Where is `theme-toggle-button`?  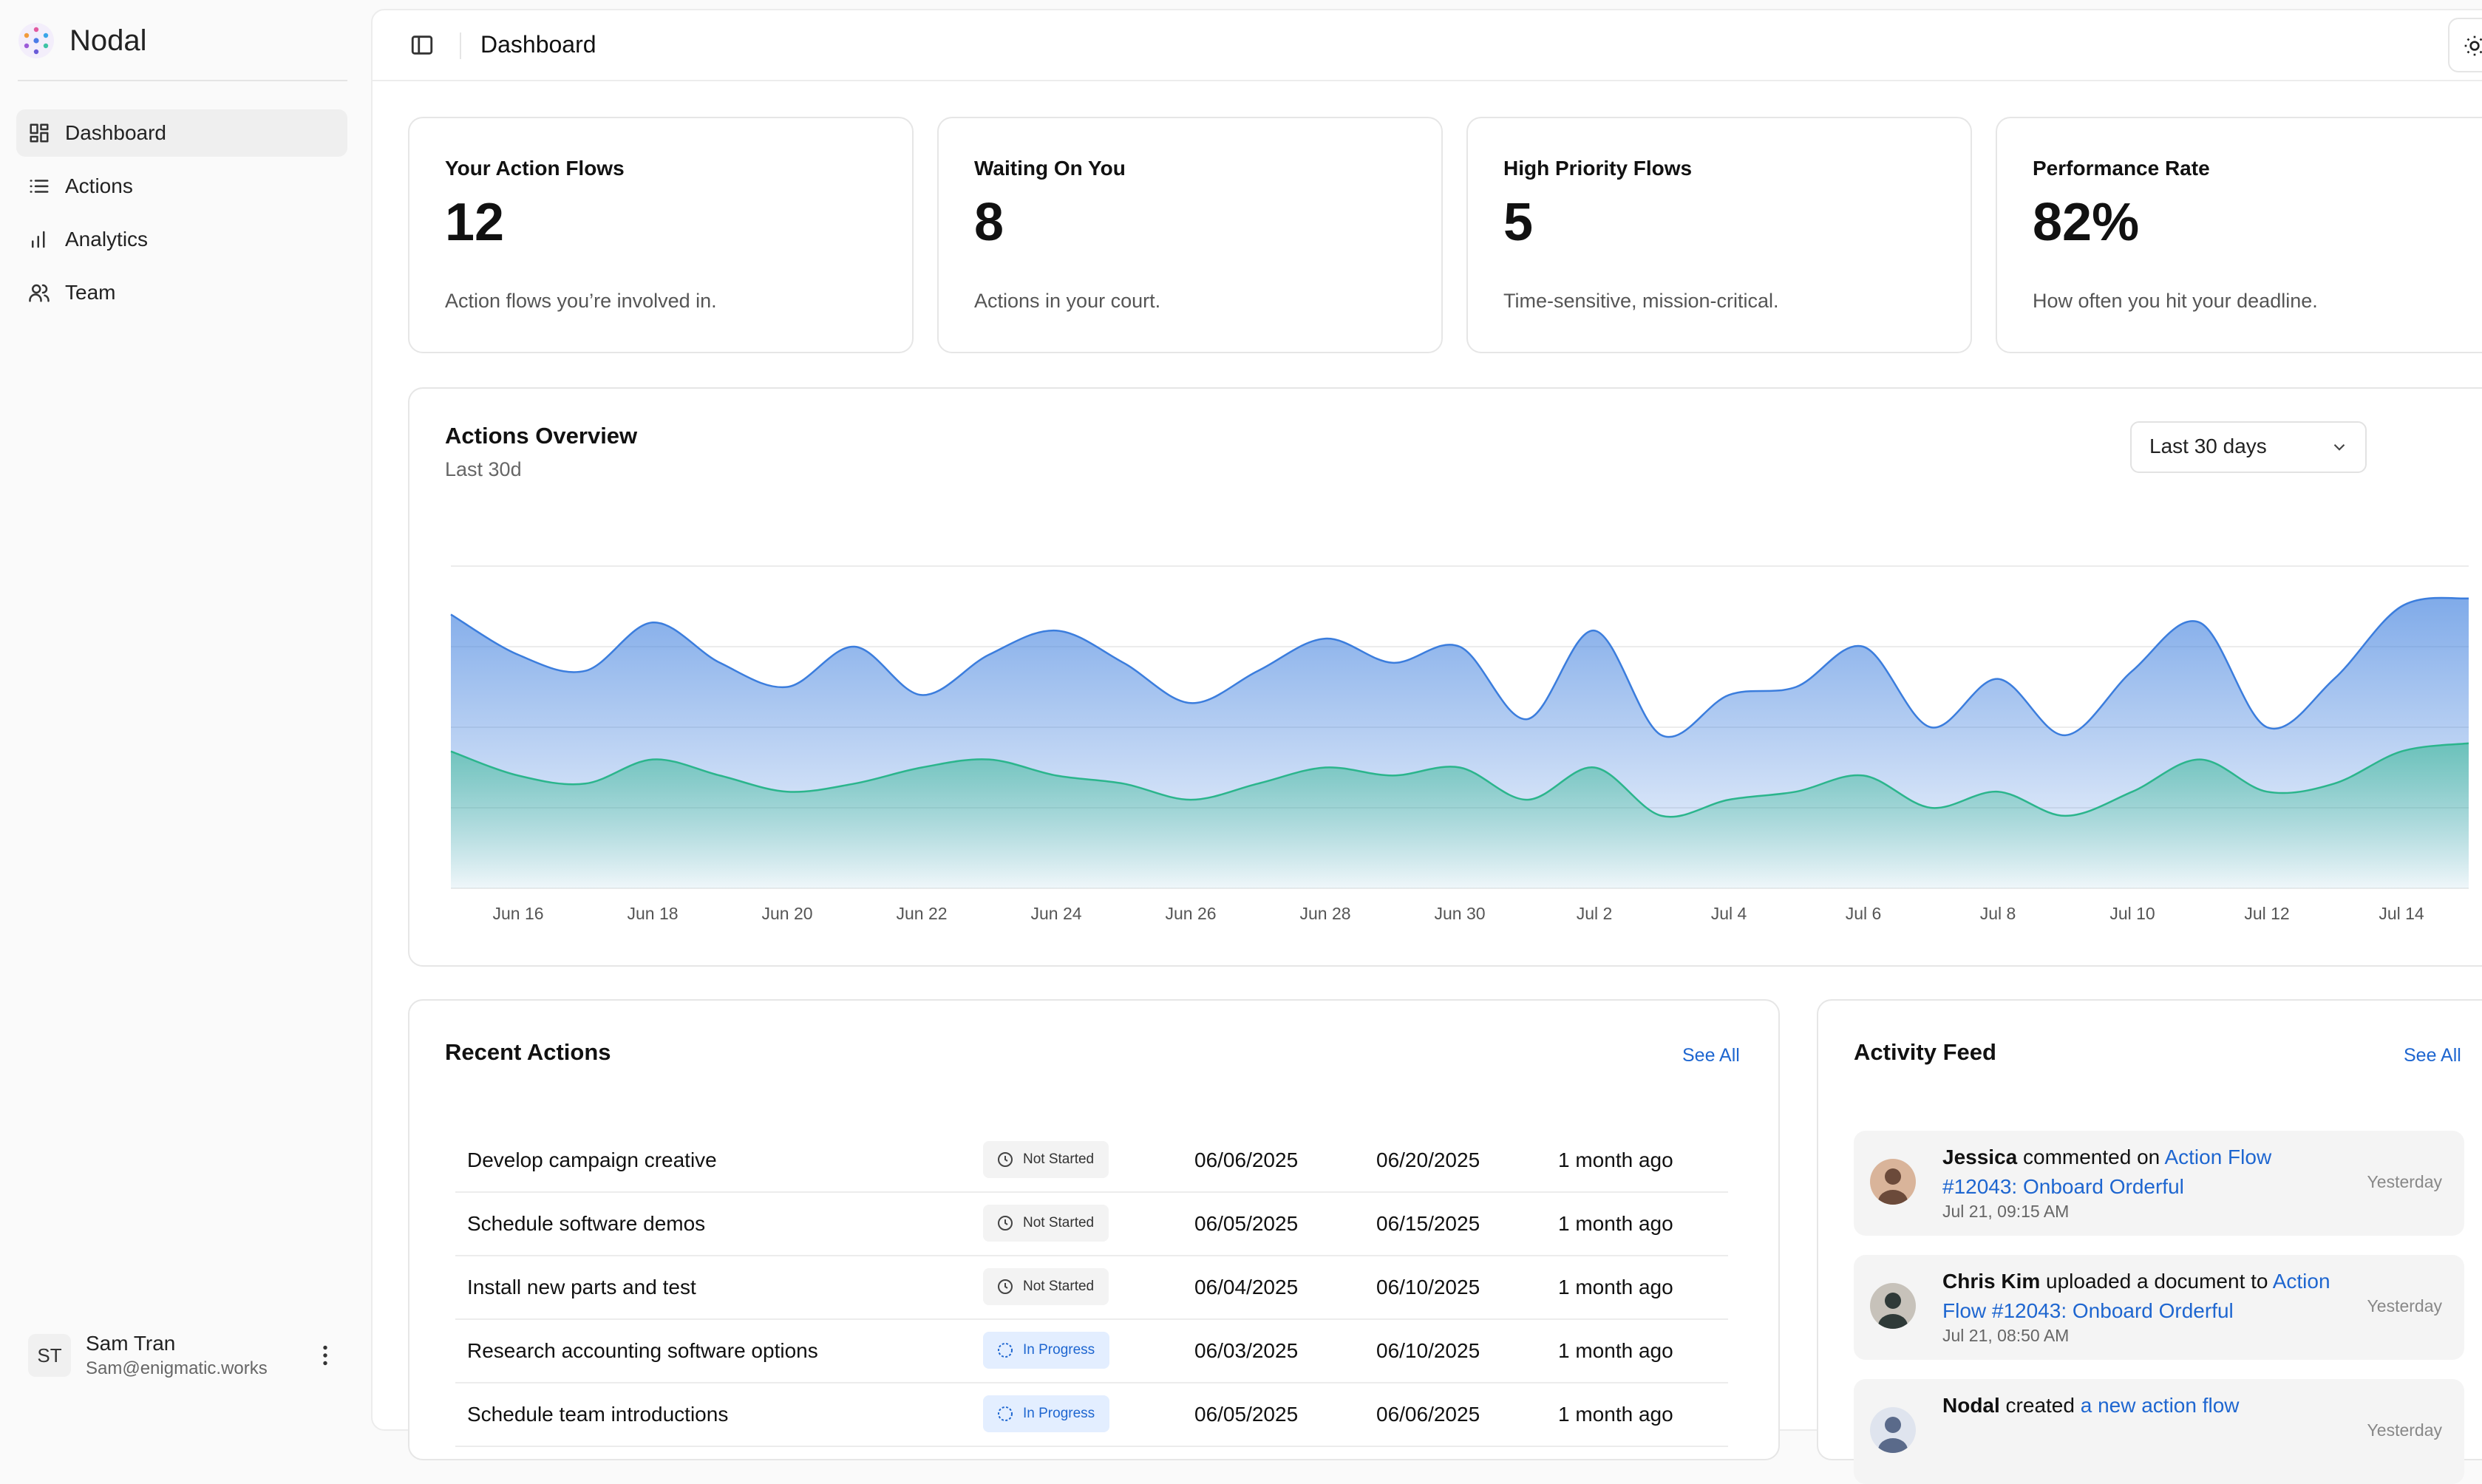
theme-toggle-button is located at coordinates (2465, 45).